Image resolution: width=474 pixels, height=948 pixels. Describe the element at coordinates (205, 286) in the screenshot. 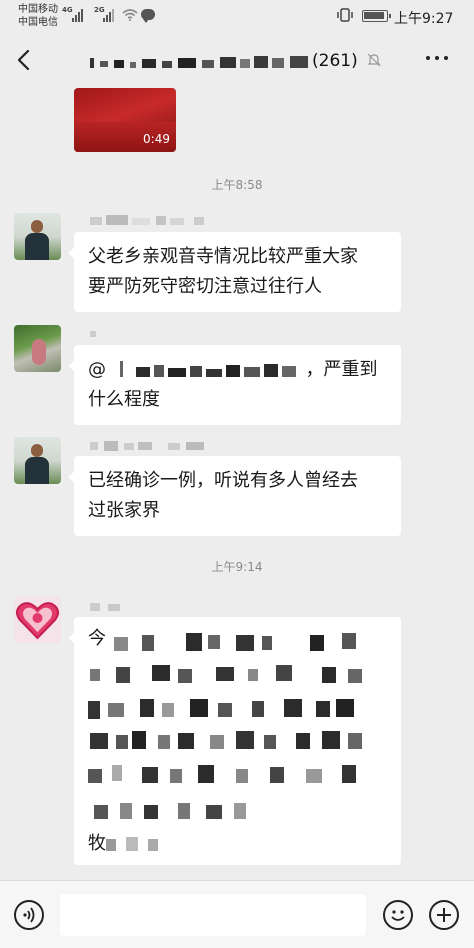

I see `message-text-line: 要严防死守密切注意过往行人` at that location.